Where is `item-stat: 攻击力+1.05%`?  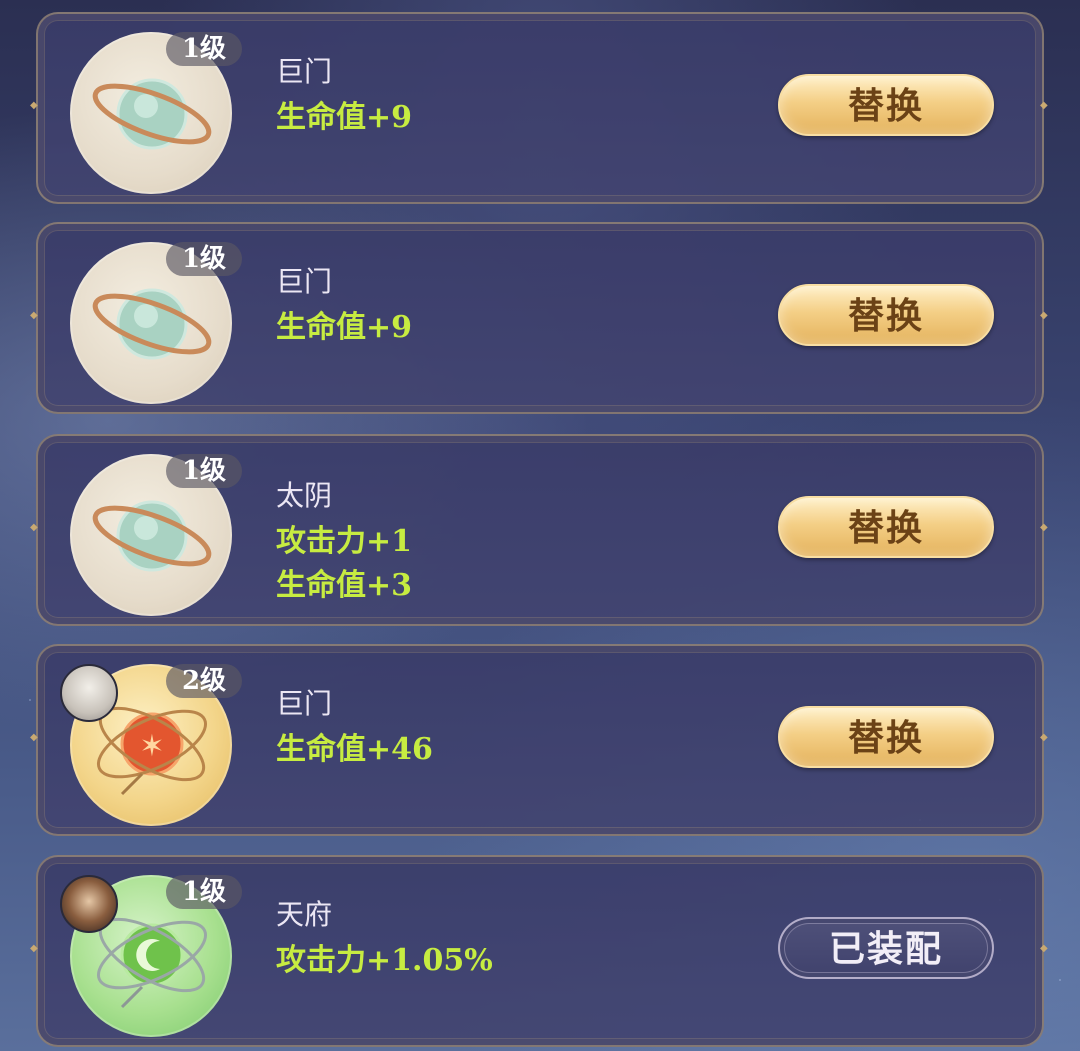 item-stat: 攻击力+1.05% is located at coordinates (384, 960).